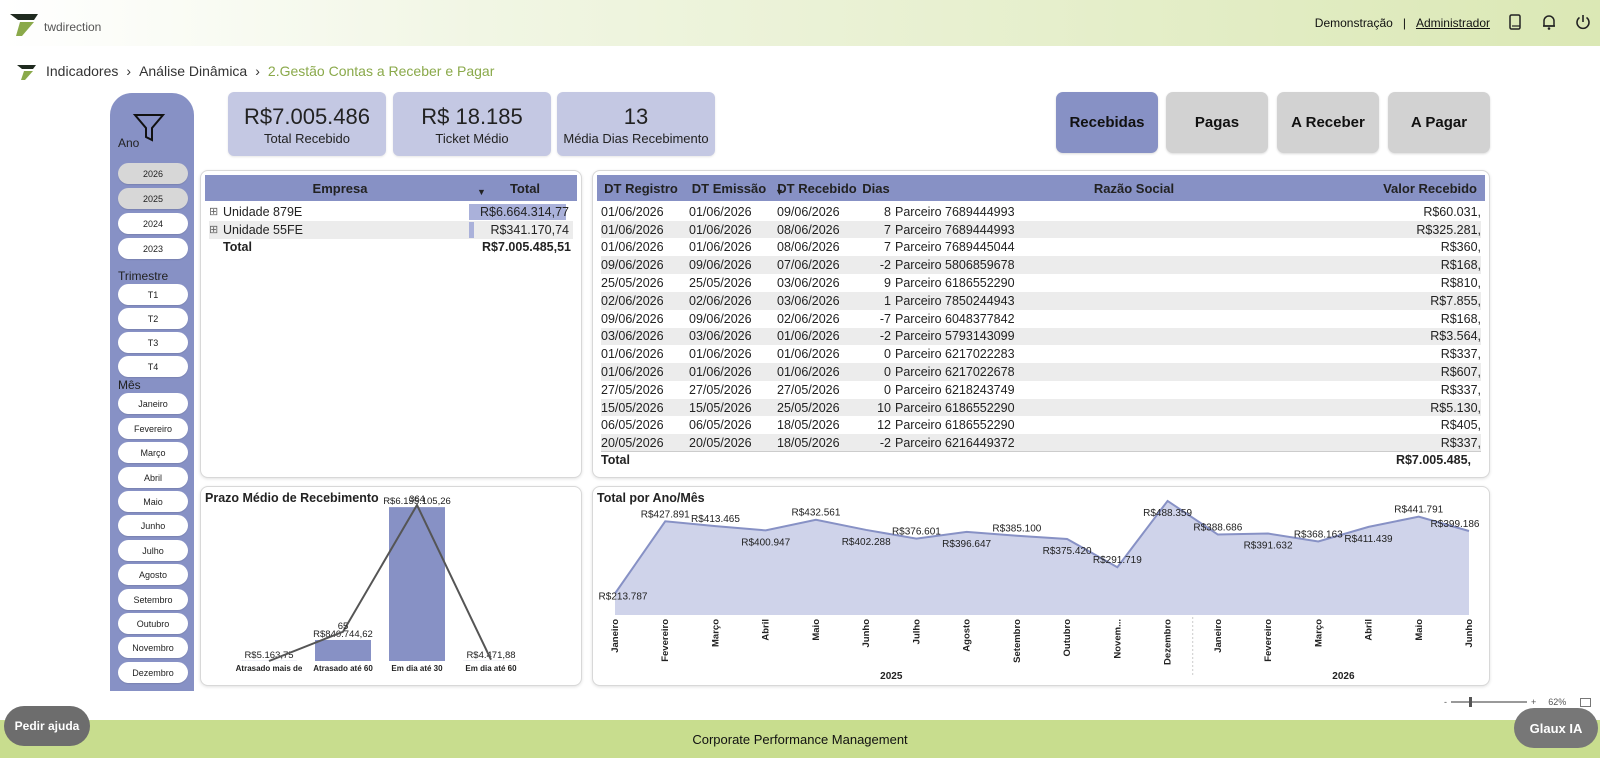  I want to click on filter-trimestre-t2: T2, so click(153, 318).